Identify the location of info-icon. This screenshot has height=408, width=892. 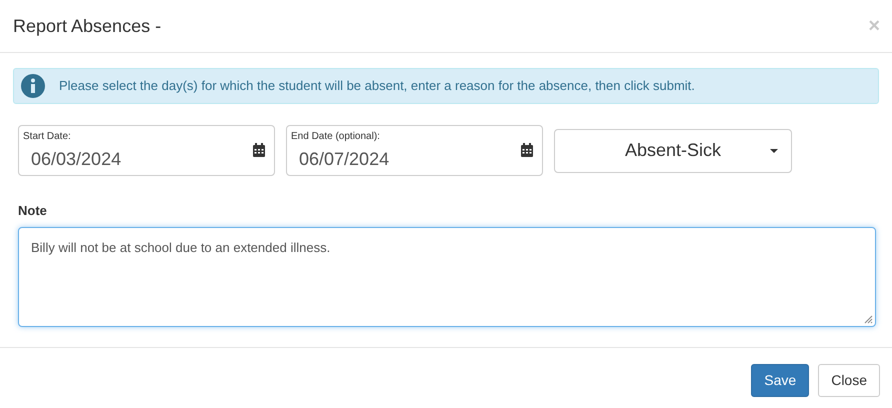
(33, 86).